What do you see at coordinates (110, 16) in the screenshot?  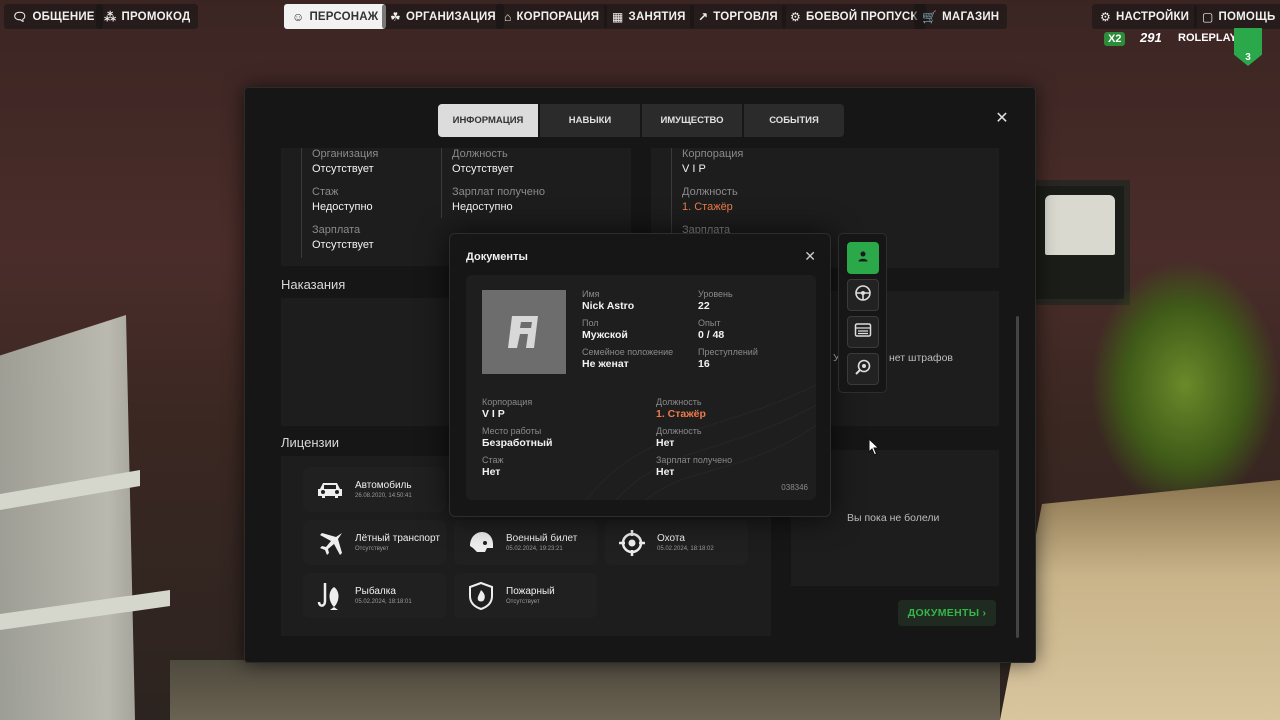 I see `gift-icon: ⁂` at bounding box center [110, 16].